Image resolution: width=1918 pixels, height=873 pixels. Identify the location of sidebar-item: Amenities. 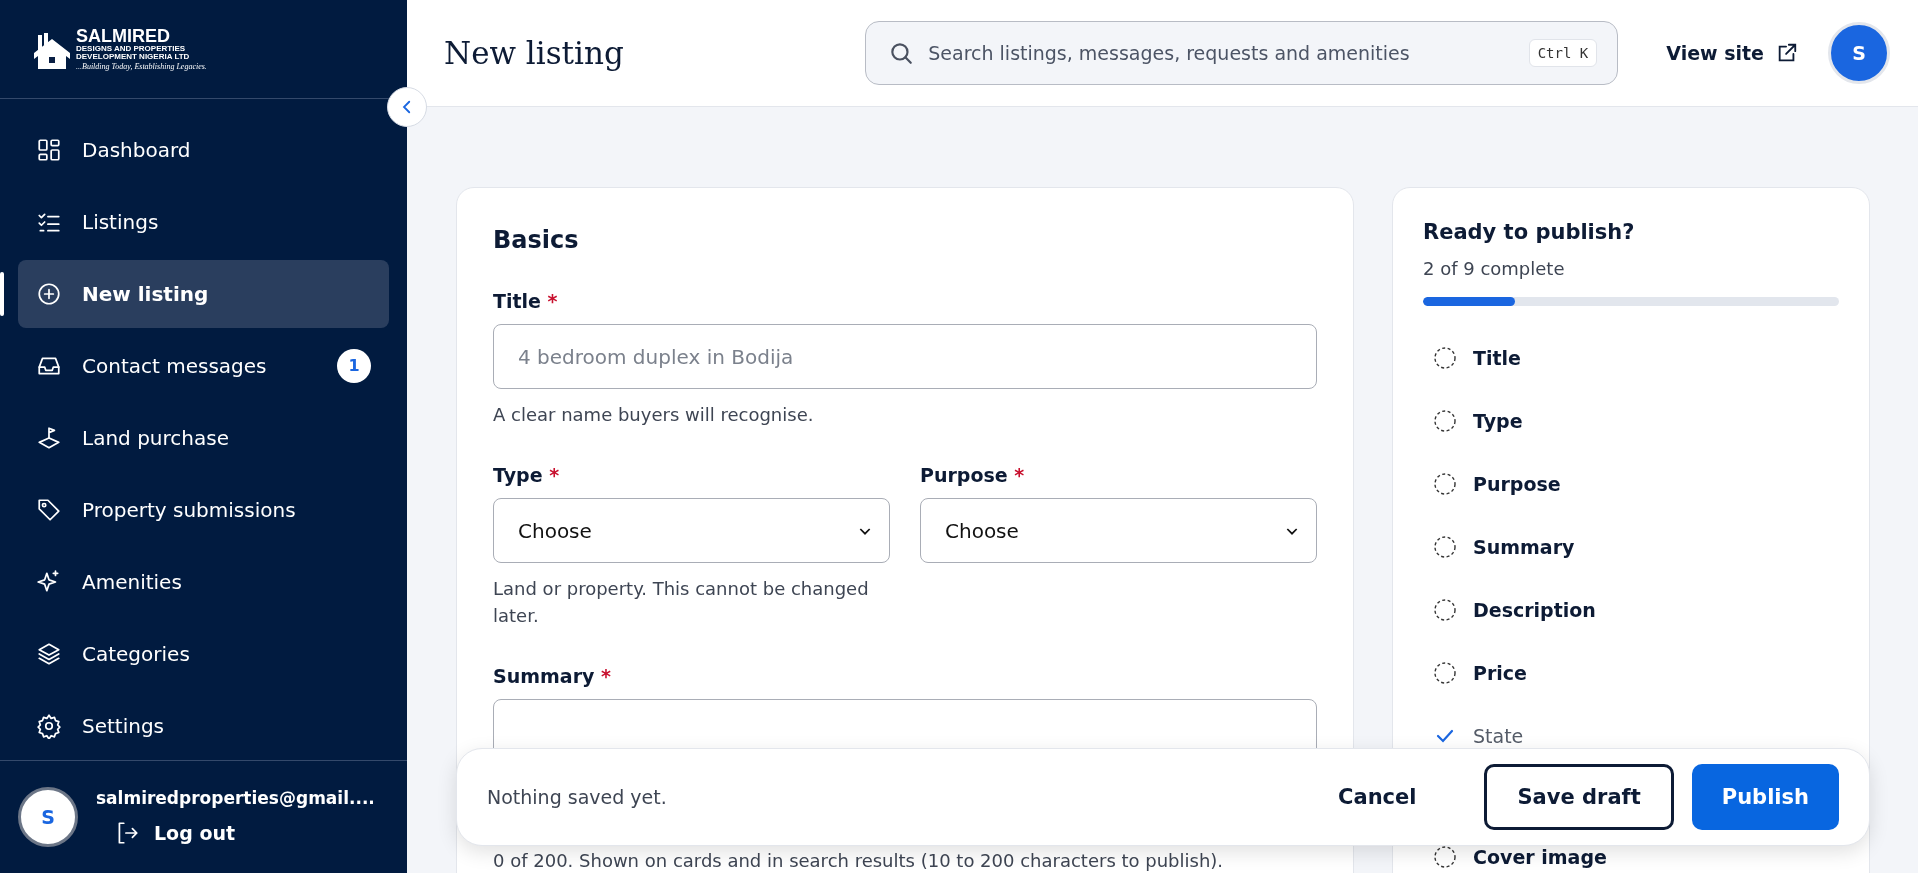
(203, 581).